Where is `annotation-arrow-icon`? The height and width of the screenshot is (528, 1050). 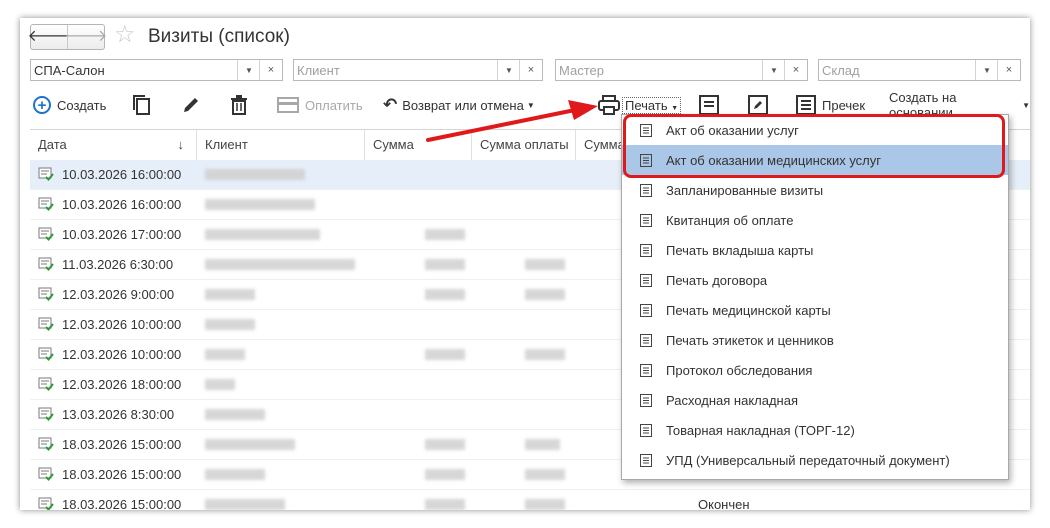
annotation-arrow-icon is located at coordinates (512, 121).